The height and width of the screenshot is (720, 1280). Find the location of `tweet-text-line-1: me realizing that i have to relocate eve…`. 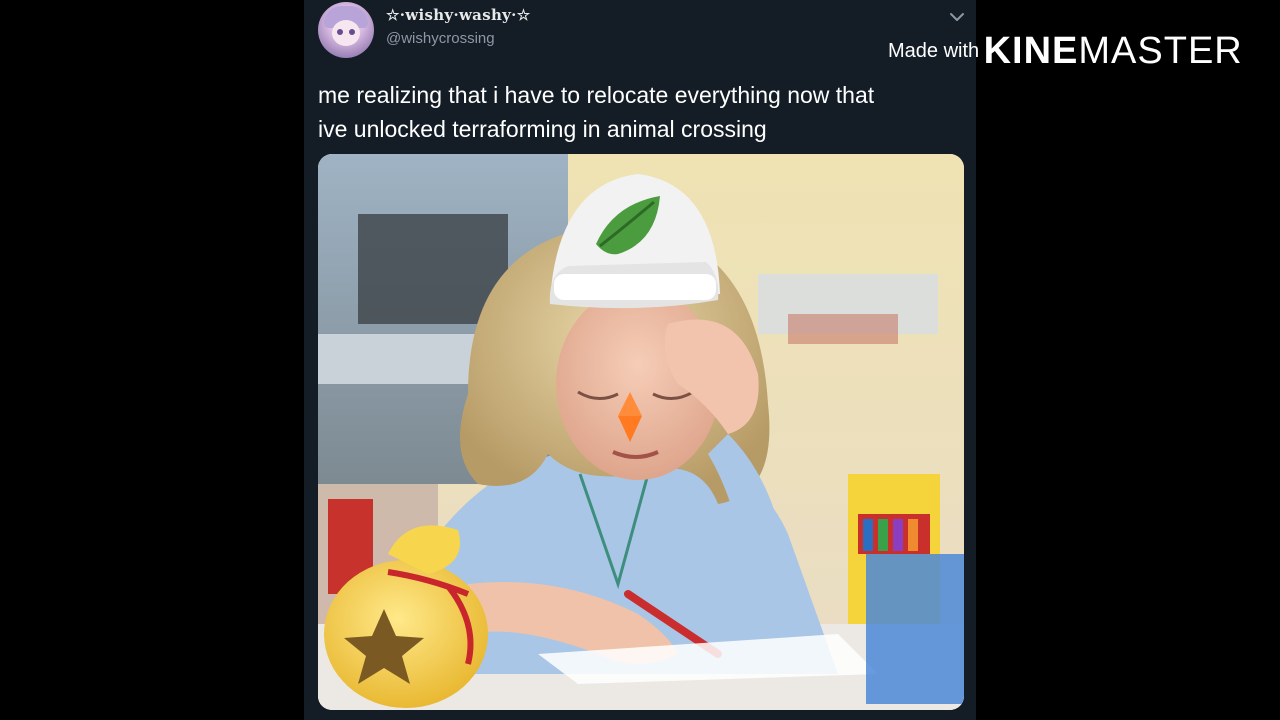

tweet-text-line-1: me realizing that i have to relocate eve… is located at coordinates (596, 95).